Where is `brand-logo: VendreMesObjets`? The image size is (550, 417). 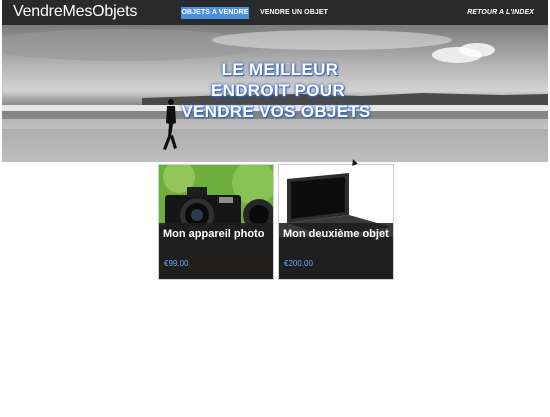 brand-logo: VendreMesObjets is located at coordinates (75, 12).